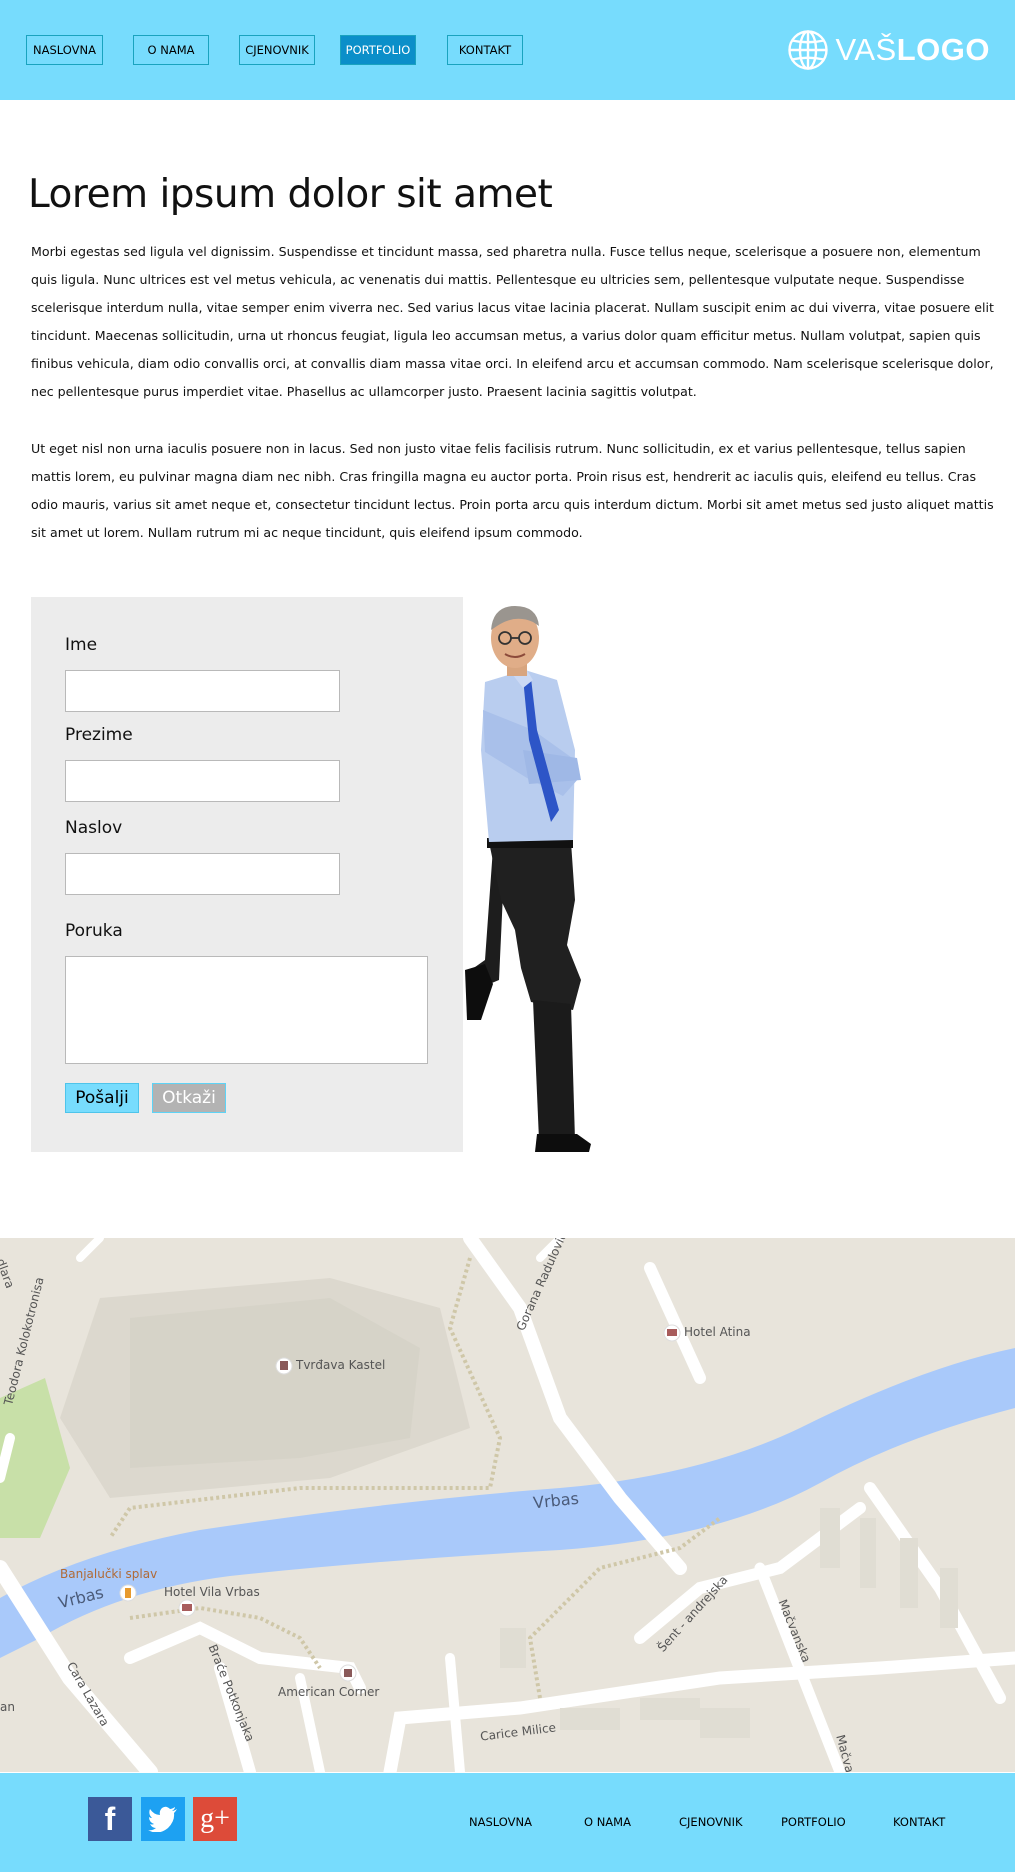  I want to click on google-plus-glyph: g+, so click(215, 1818).